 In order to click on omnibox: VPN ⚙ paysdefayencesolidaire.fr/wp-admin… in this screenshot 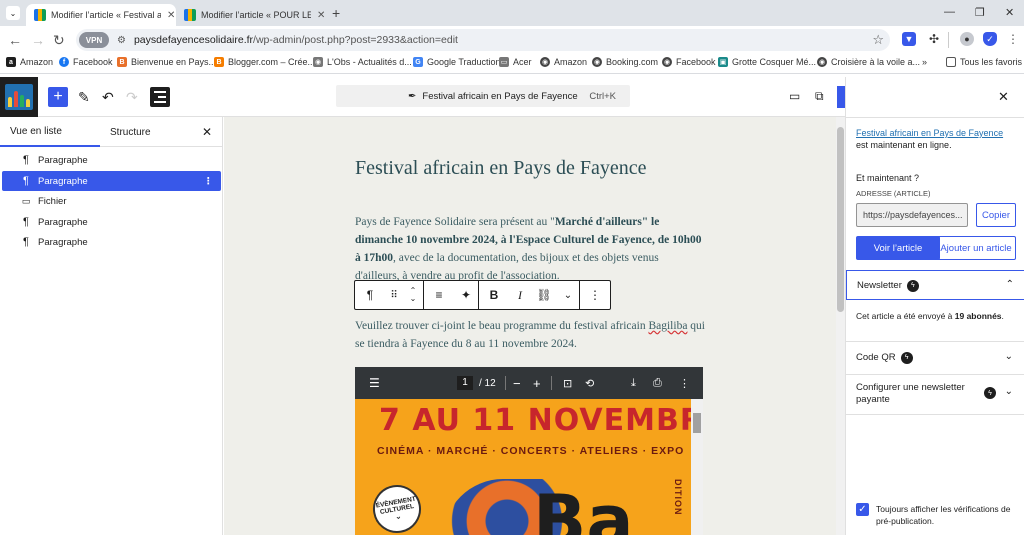, I will do `click(483, 40)`.